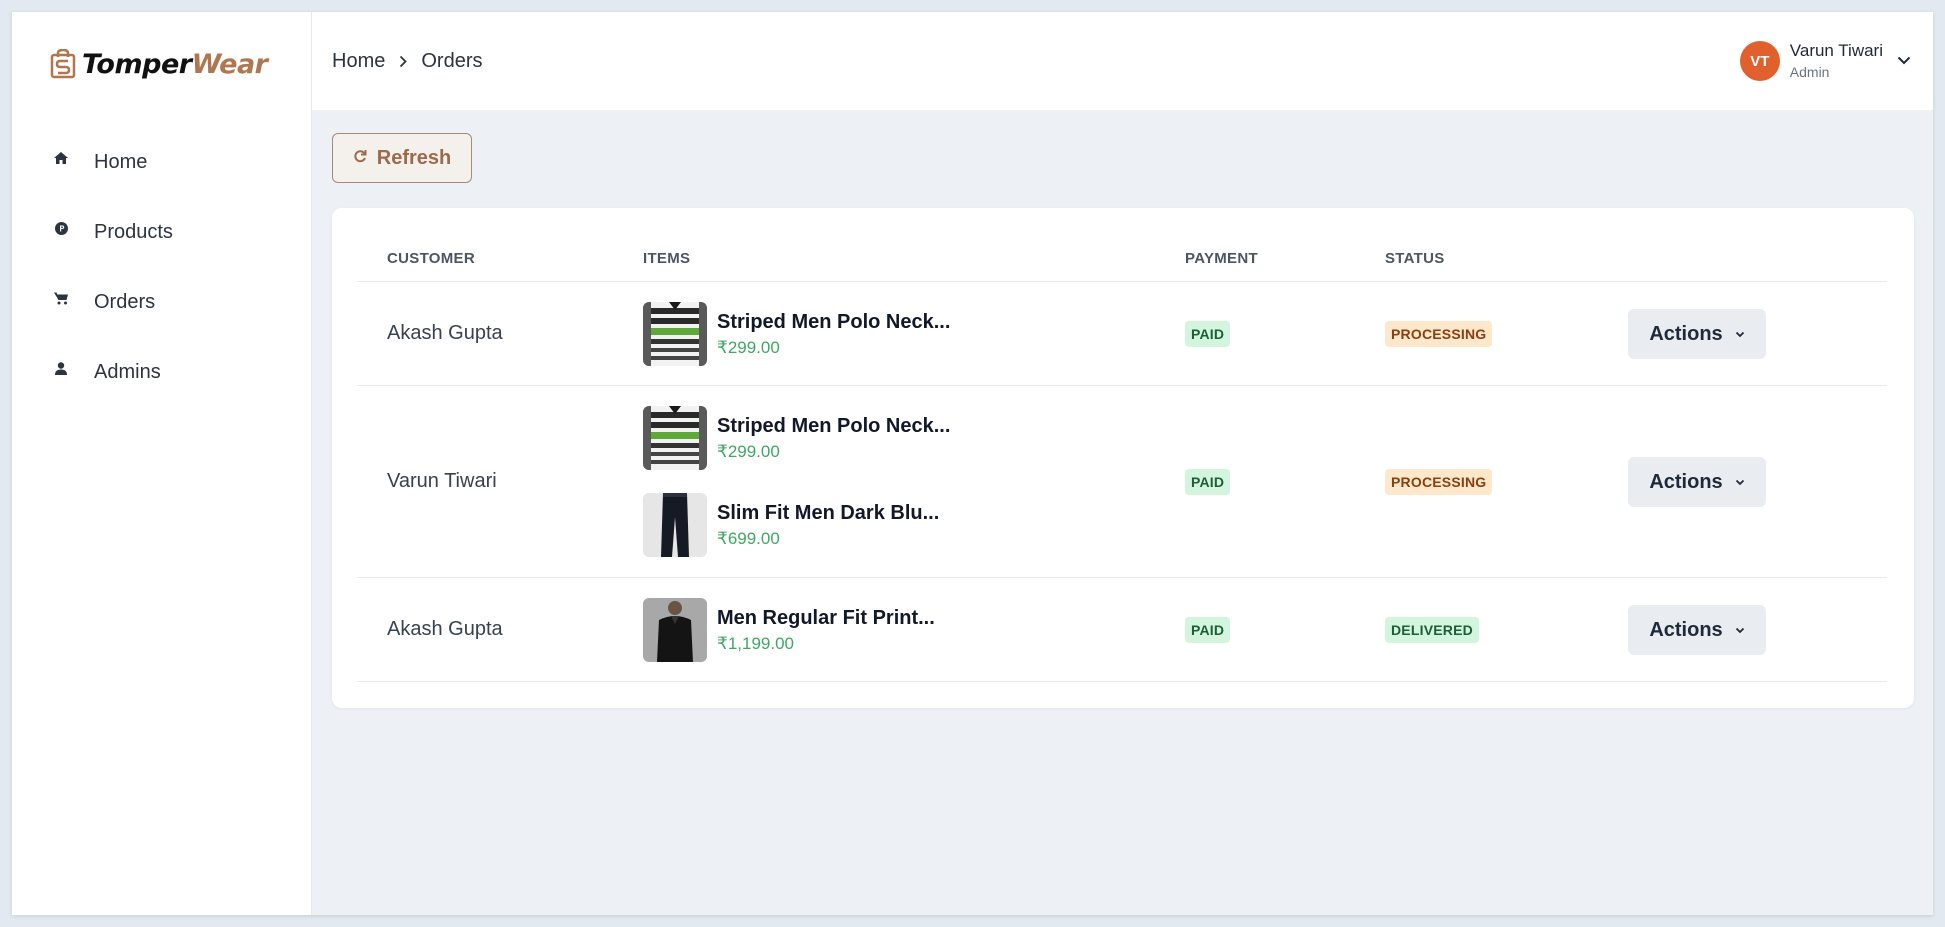 The image size is (1945, 927). I want to click on item-price: ₹1,199.00, so click(755, 643).